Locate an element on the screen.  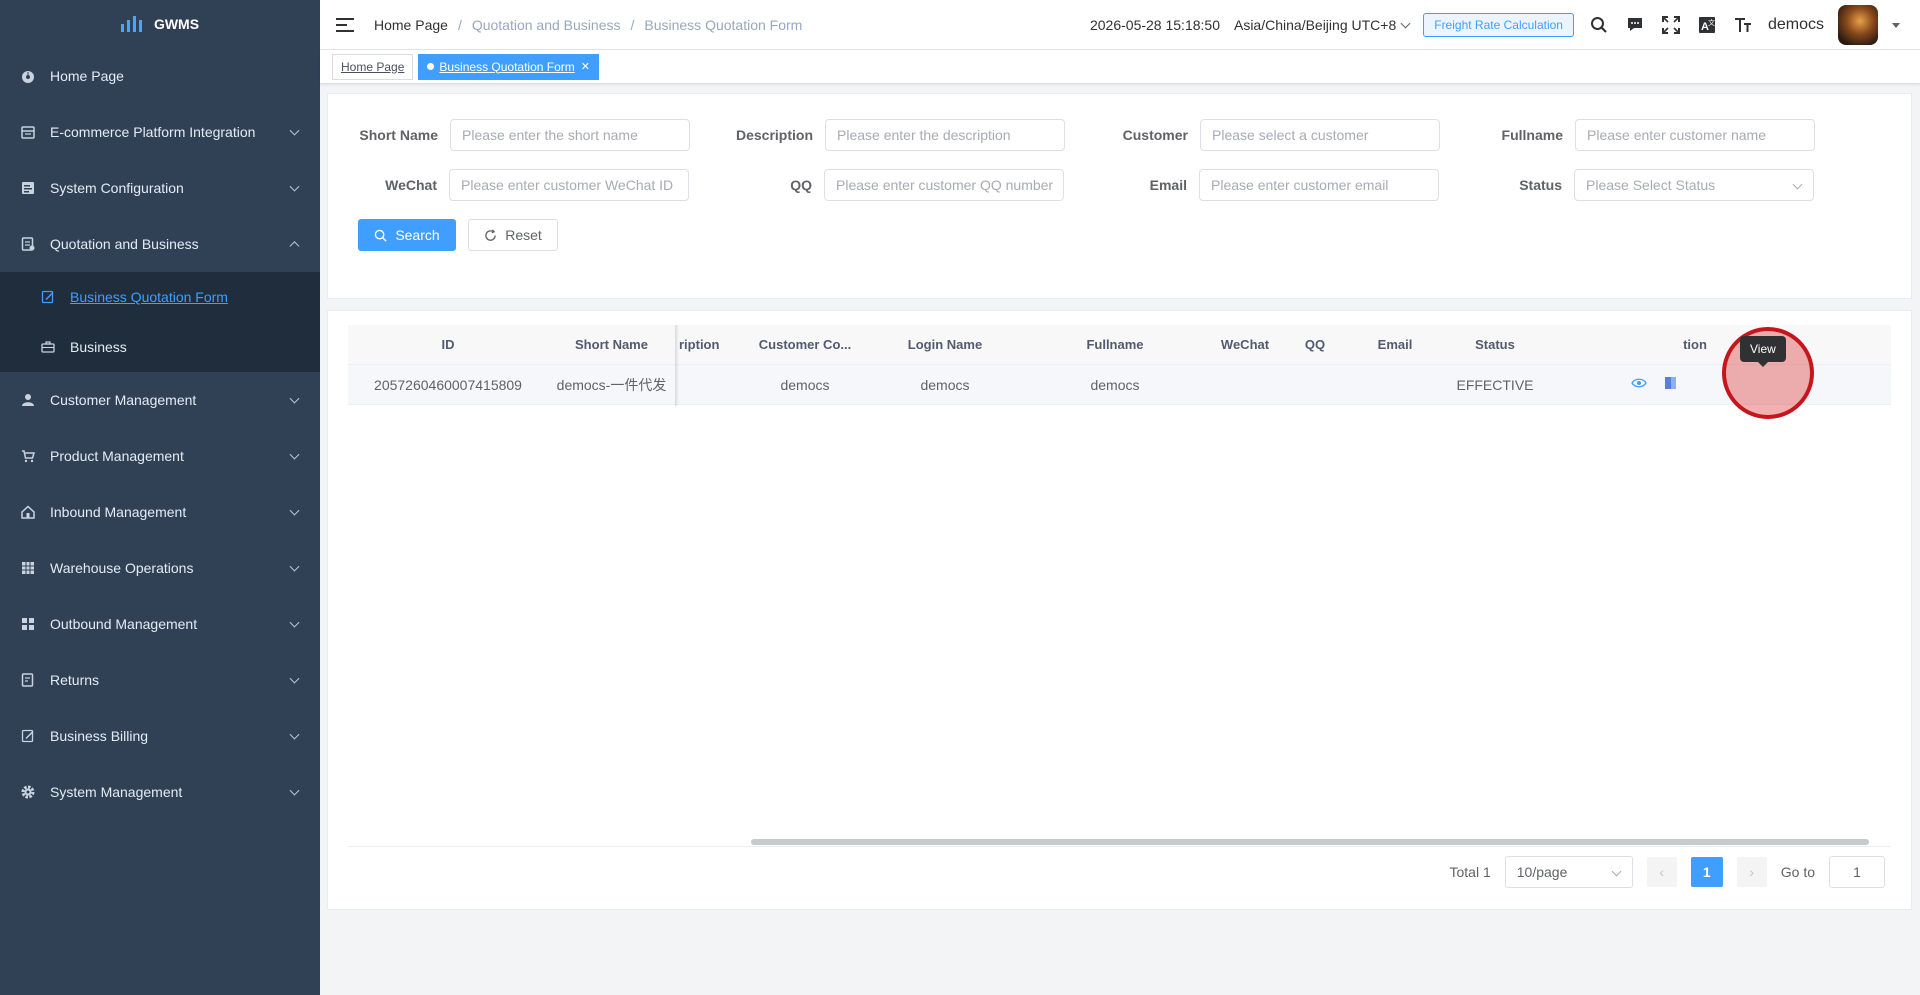
tag-label: Business Quotation Form is located at coordinates (507, 66).